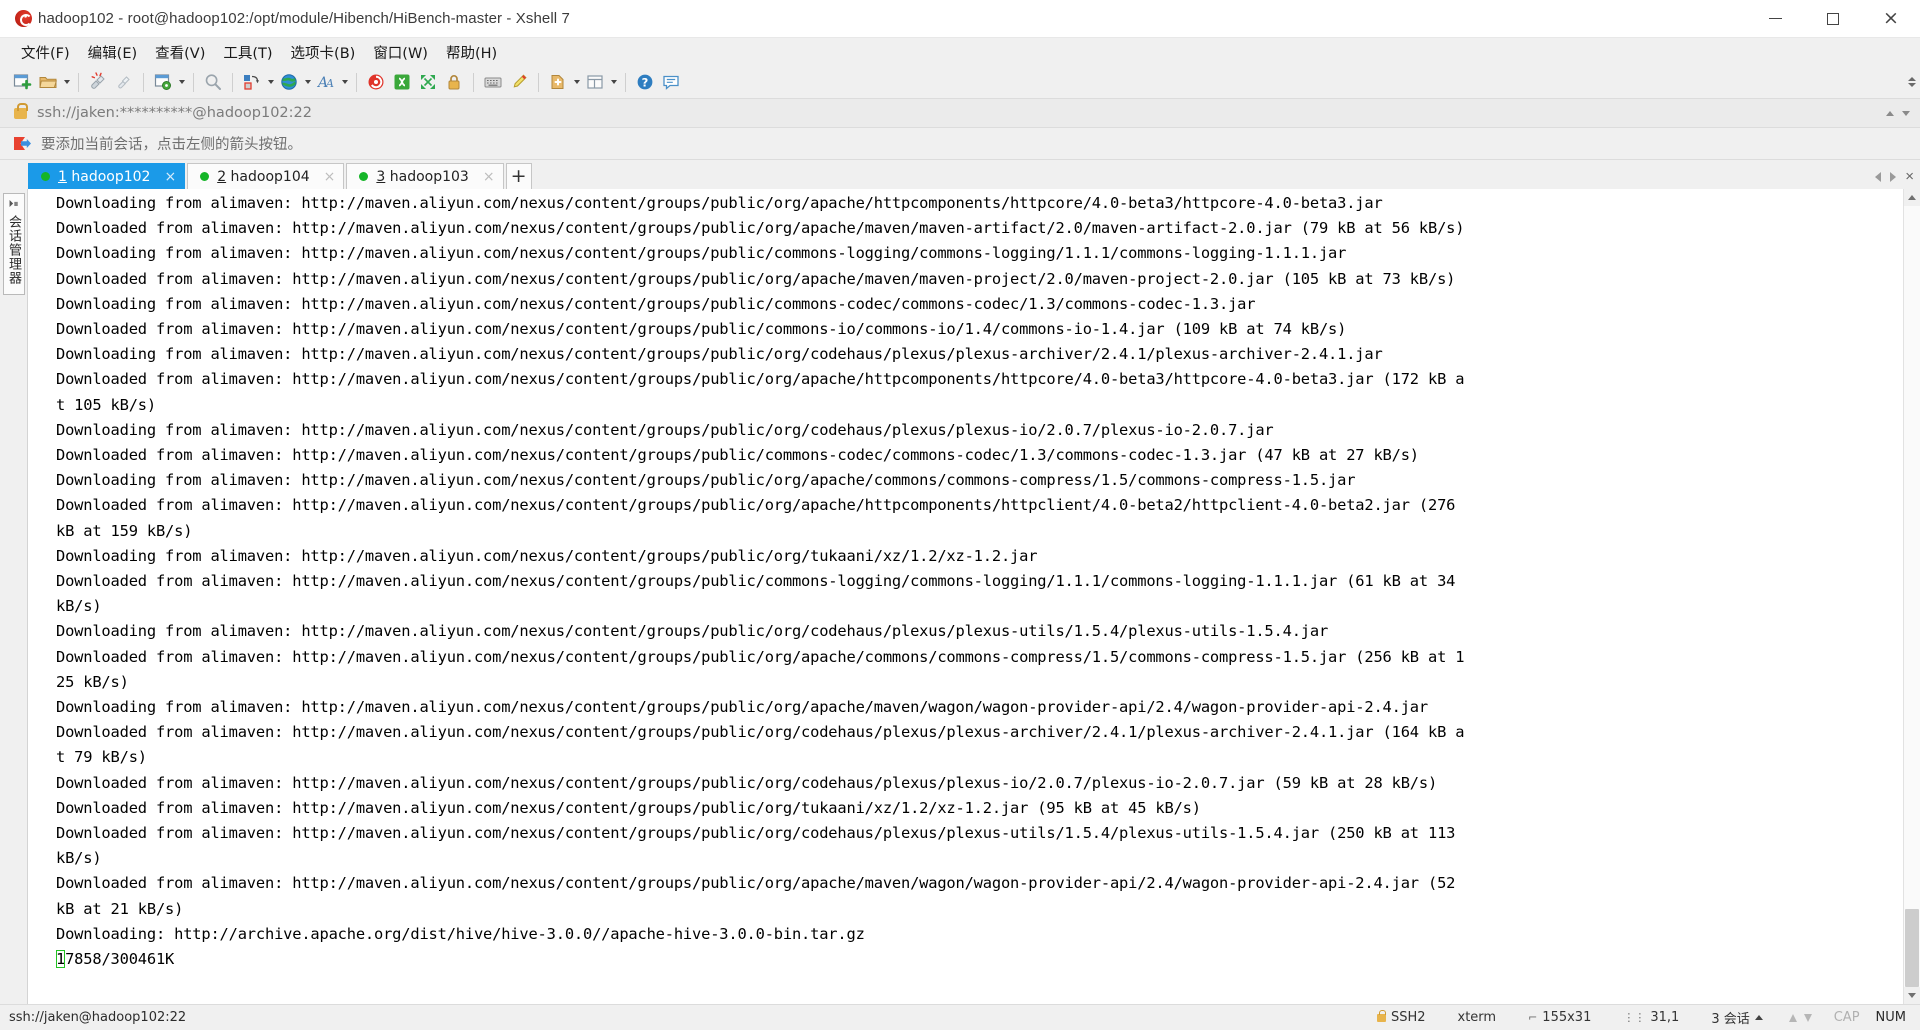 The width and height of the screenshot is (1920, 1030). Describe the element at coordinates (329, 83) in the screenshot. I see `svg-text: A` at that location.